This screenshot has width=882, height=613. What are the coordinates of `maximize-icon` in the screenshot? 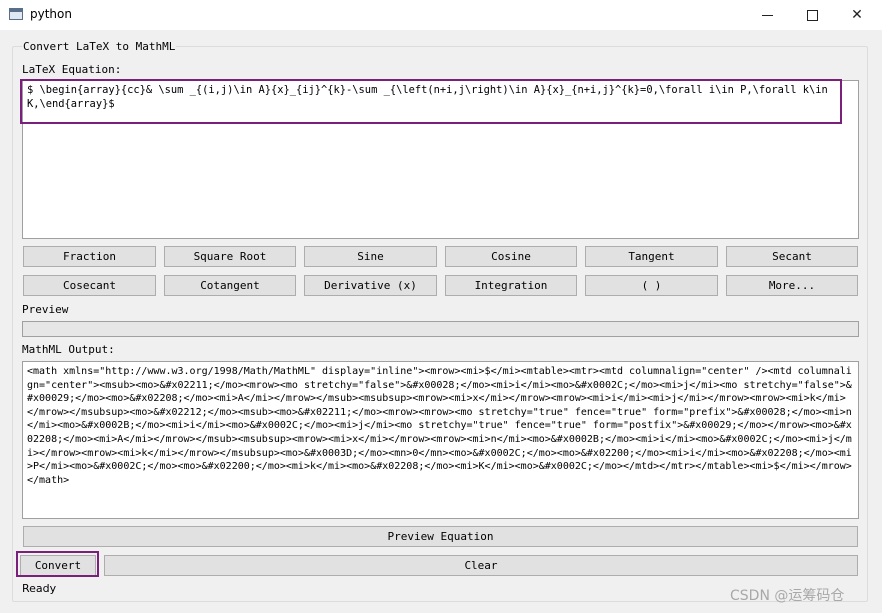 It's located at (812, 15).